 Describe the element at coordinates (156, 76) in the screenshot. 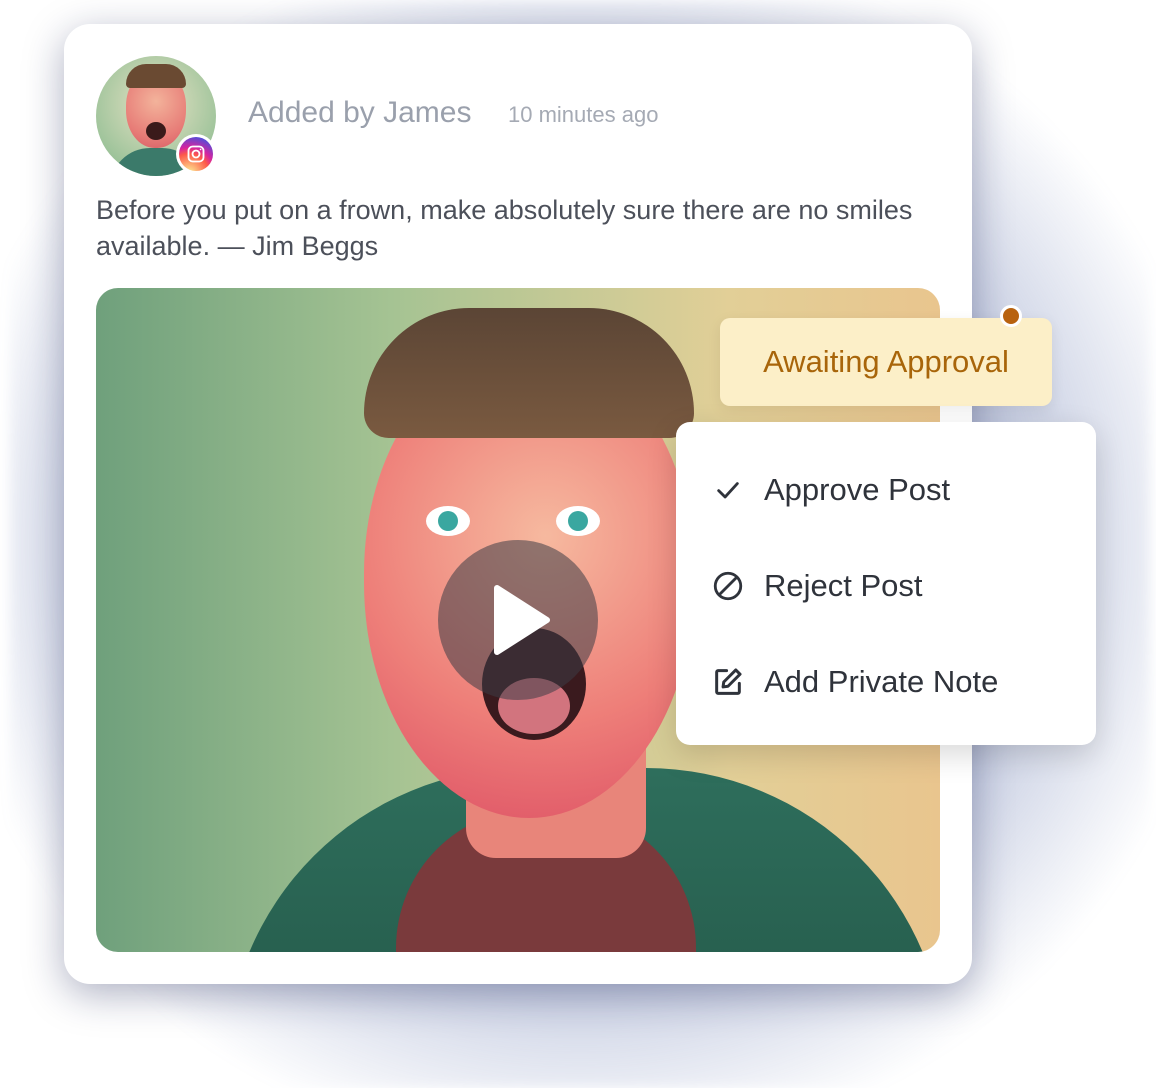

I see `avatar-hair` at that location.